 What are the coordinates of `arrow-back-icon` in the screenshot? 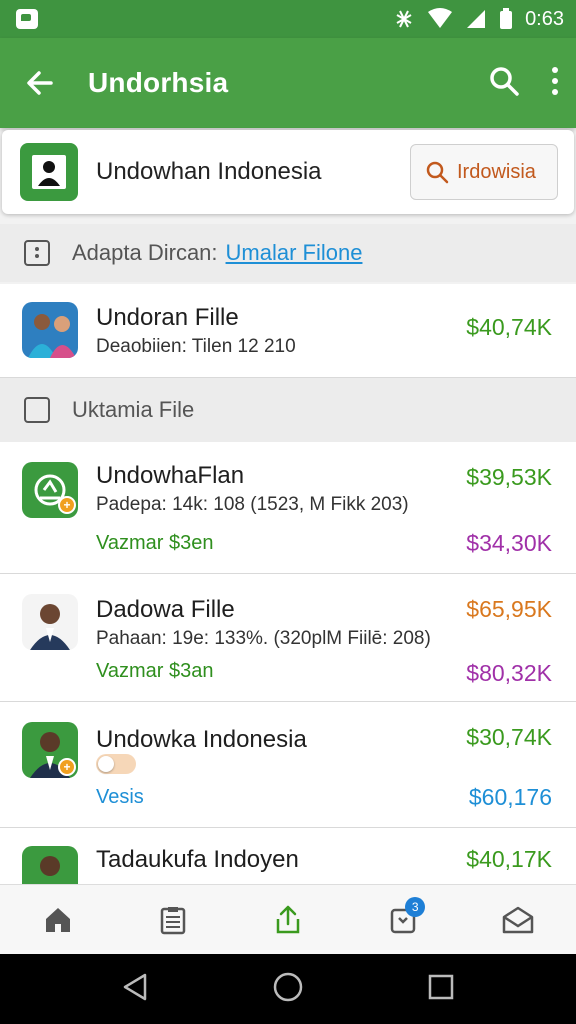 It's located at (40, 83).